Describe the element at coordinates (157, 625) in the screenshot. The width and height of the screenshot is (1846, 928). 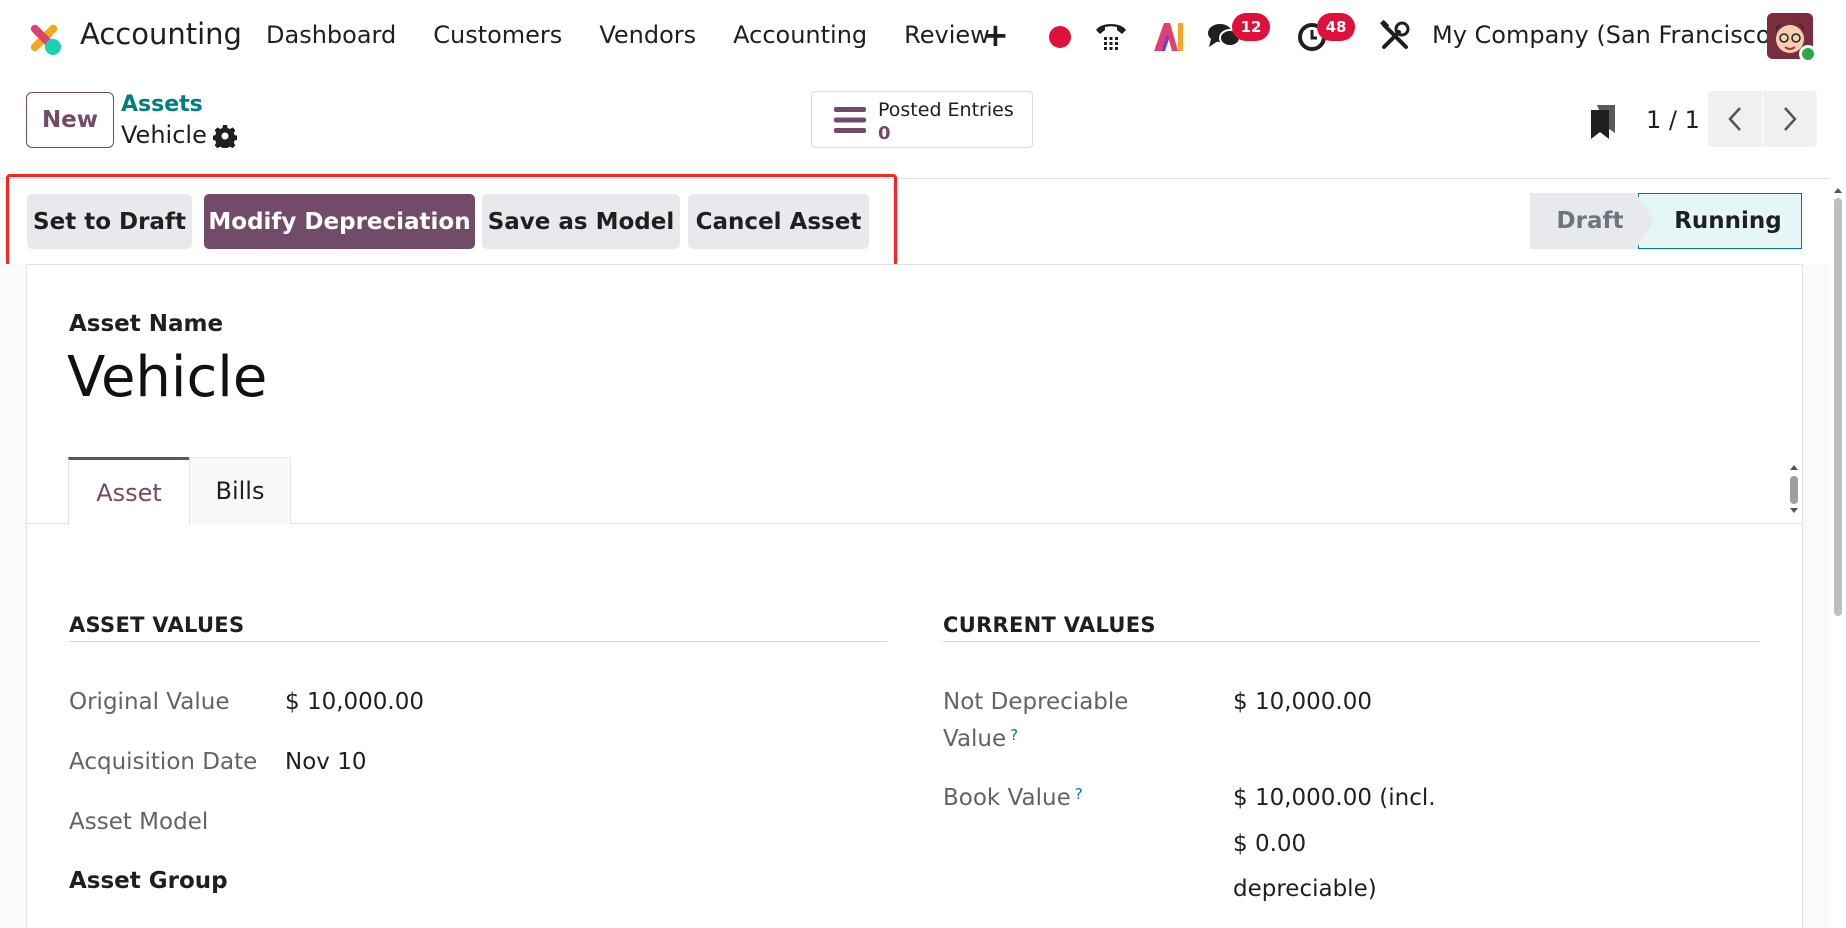
I see `asset-values-title: ASSET VALUES` at that location.